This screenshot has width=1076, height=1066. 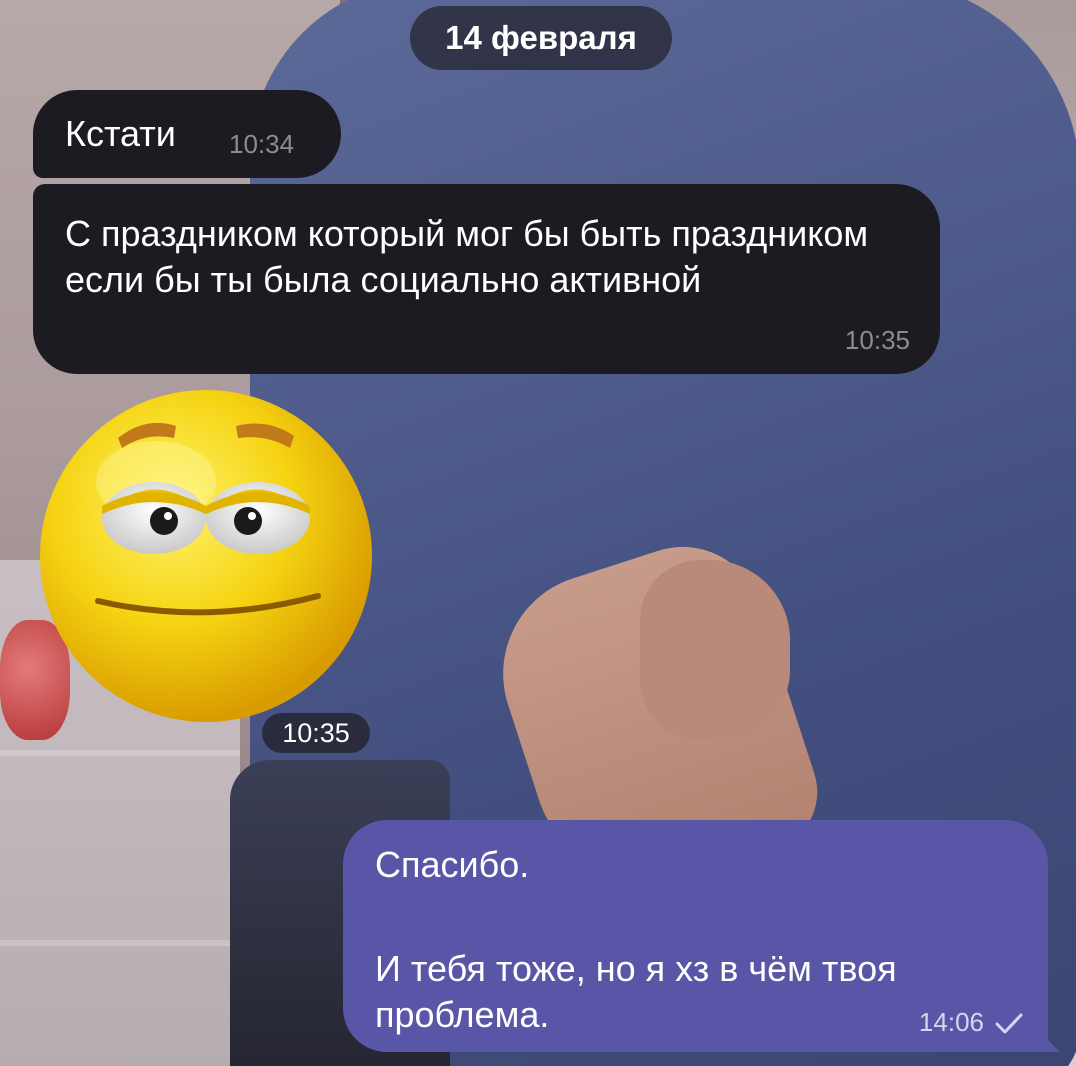 I want to click on sticker-message, so click(x=206, y=558).